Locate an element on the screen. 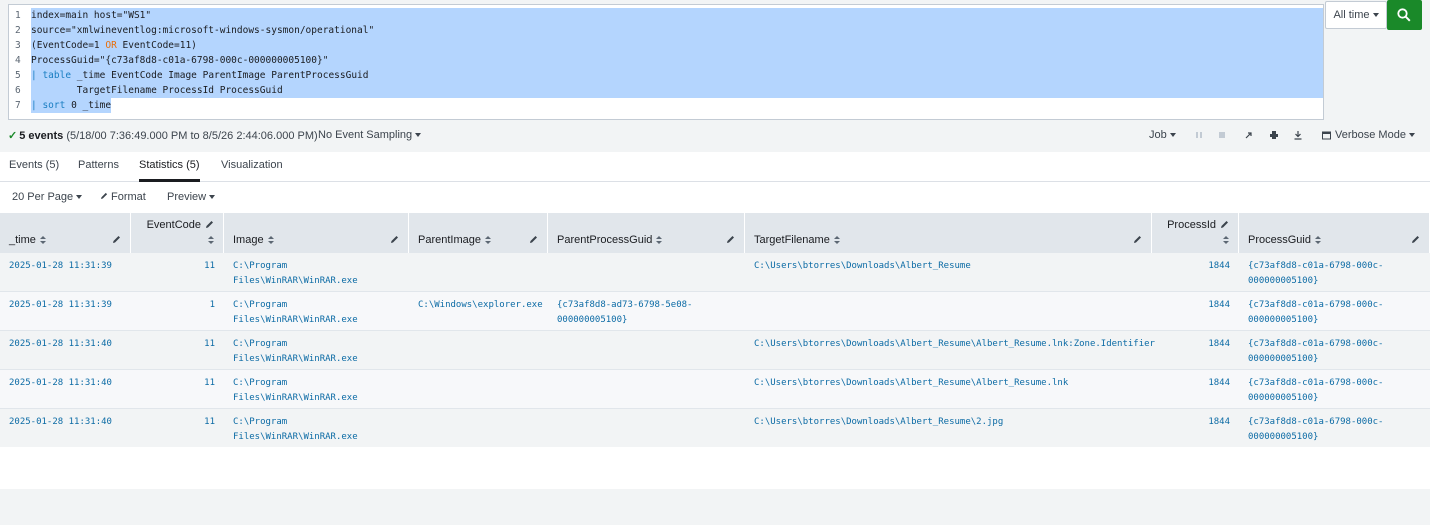 This screenshot has height=525, width=1430. column-header-title: ParentImage is located at coordinates (454, 240).